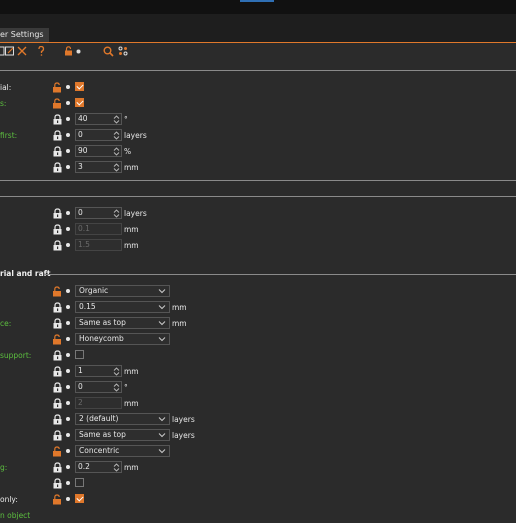  I want to click on setting-input: 90, so click(98, 151).